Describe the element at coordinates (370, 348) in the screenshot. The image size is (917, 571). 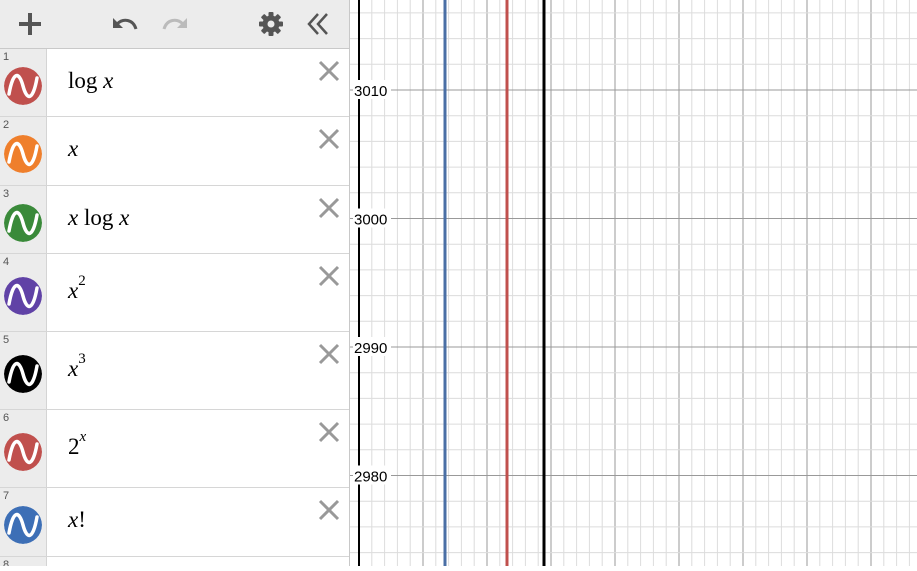
I see `y-tick-label: 2990` at that location.